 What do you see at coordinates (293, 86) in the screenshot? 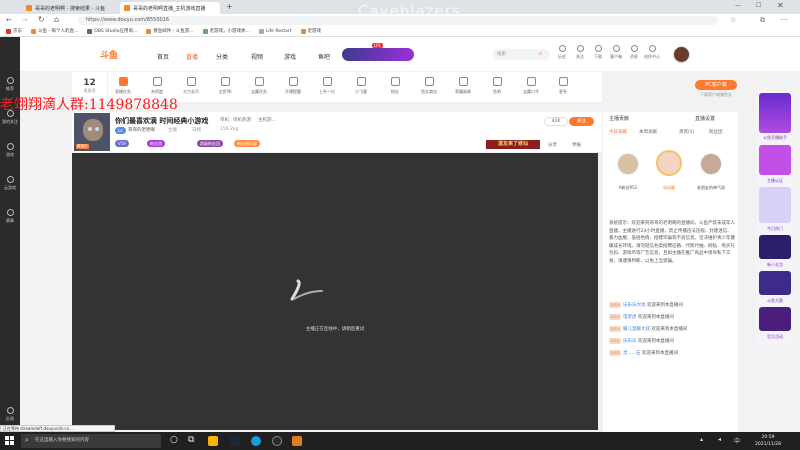
I see `toolbar-item: 开播提醒` at bounding box center [293, 86].